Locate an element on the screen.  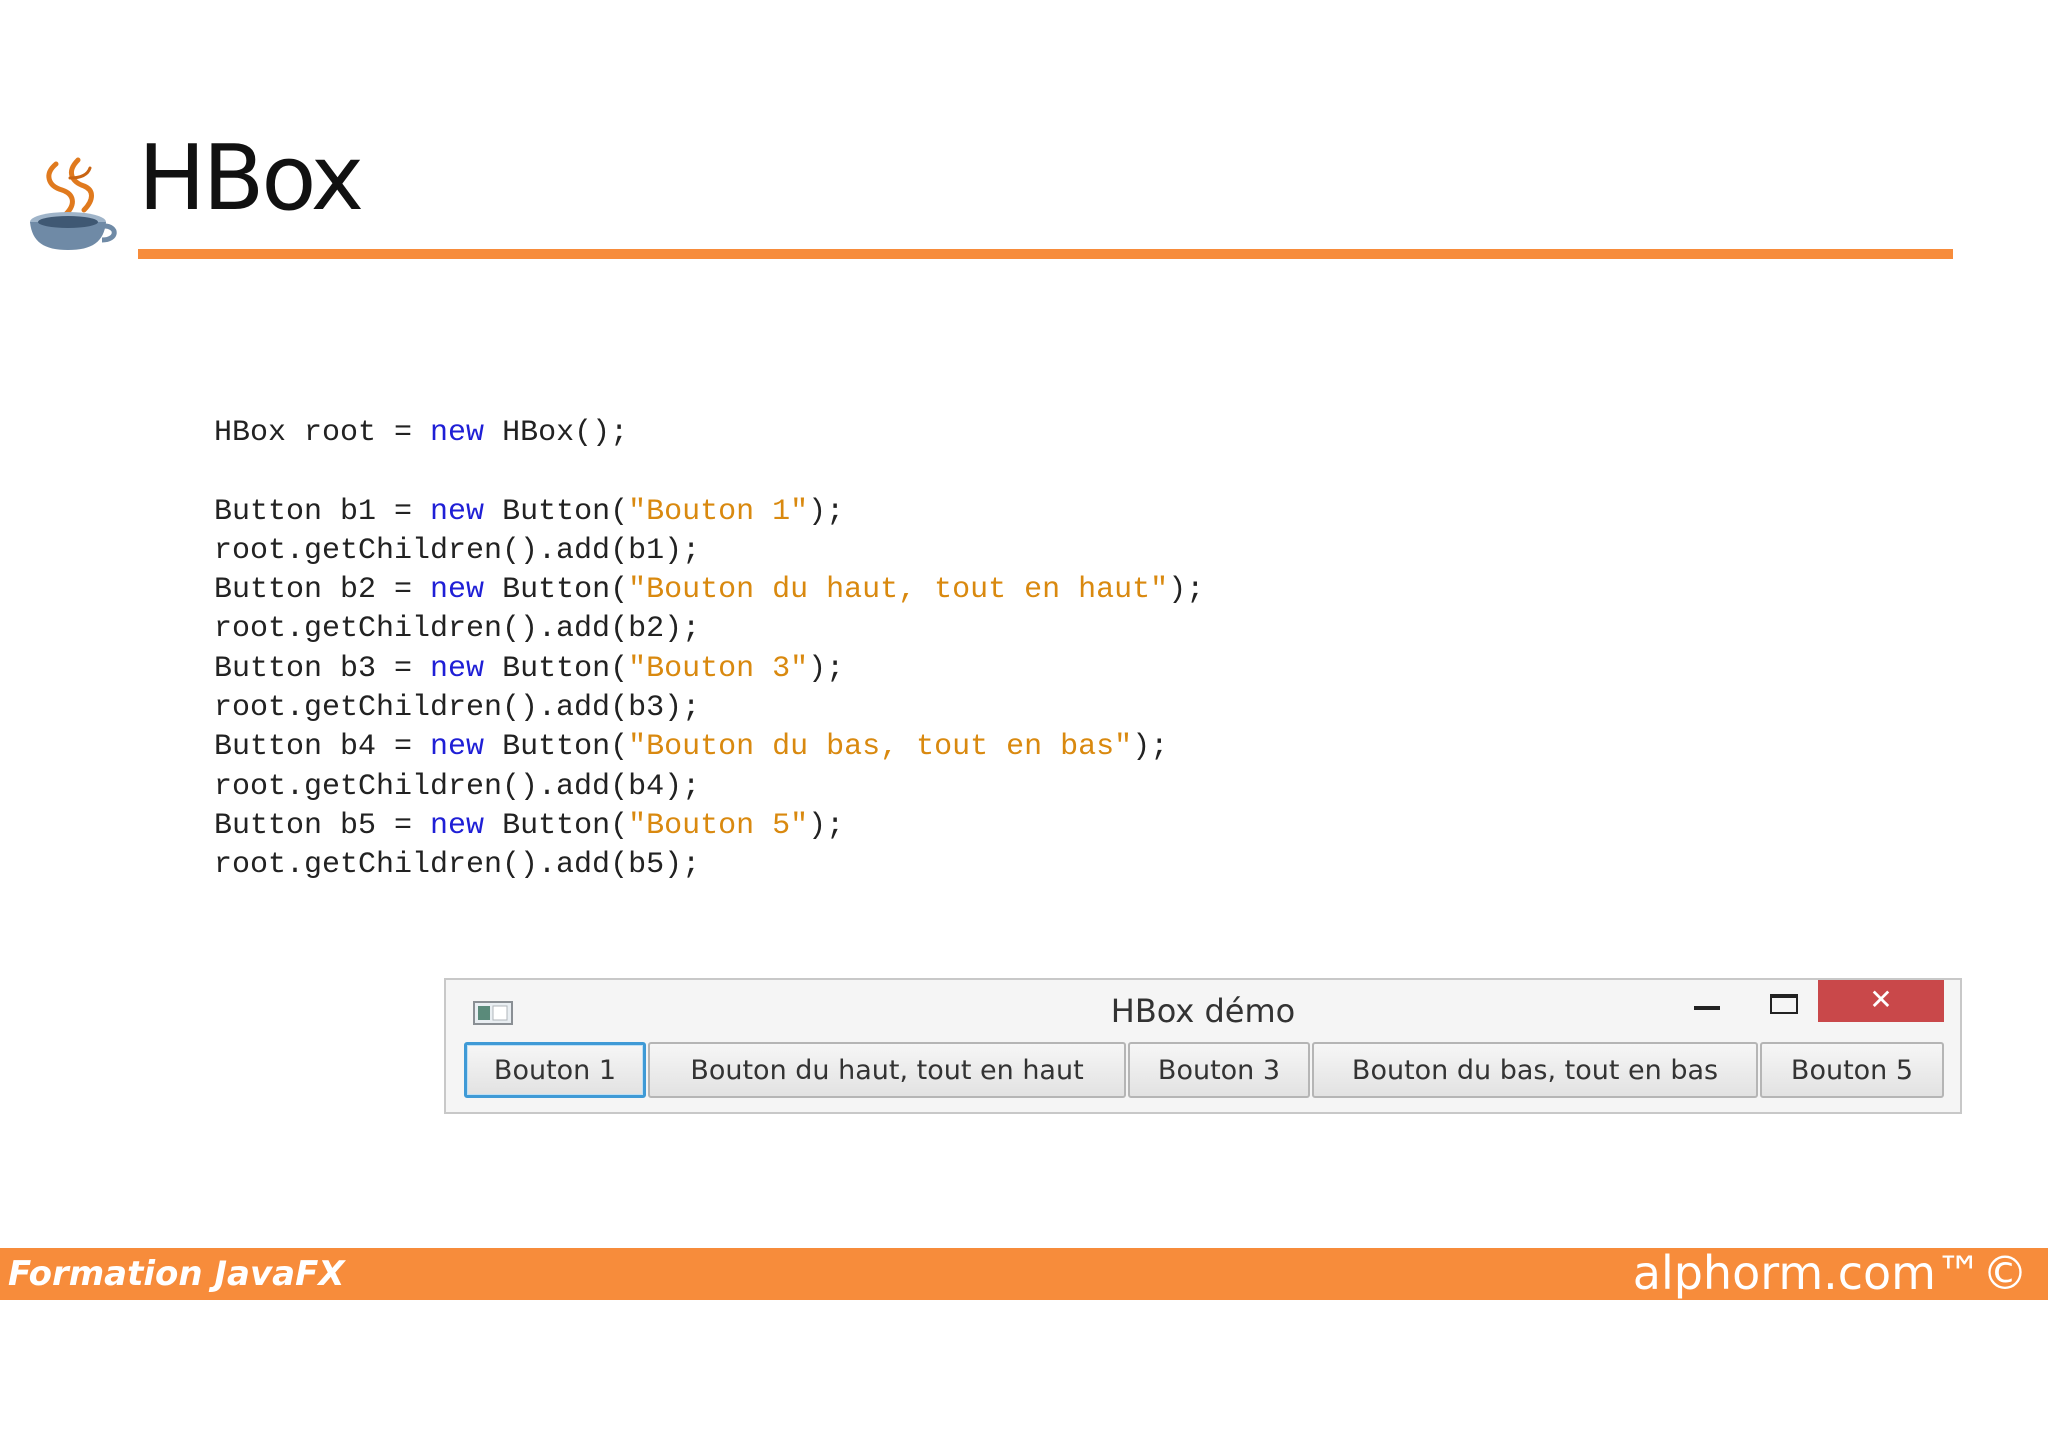
code-string: "Bouton 5" is located at coordinates (718, 825).